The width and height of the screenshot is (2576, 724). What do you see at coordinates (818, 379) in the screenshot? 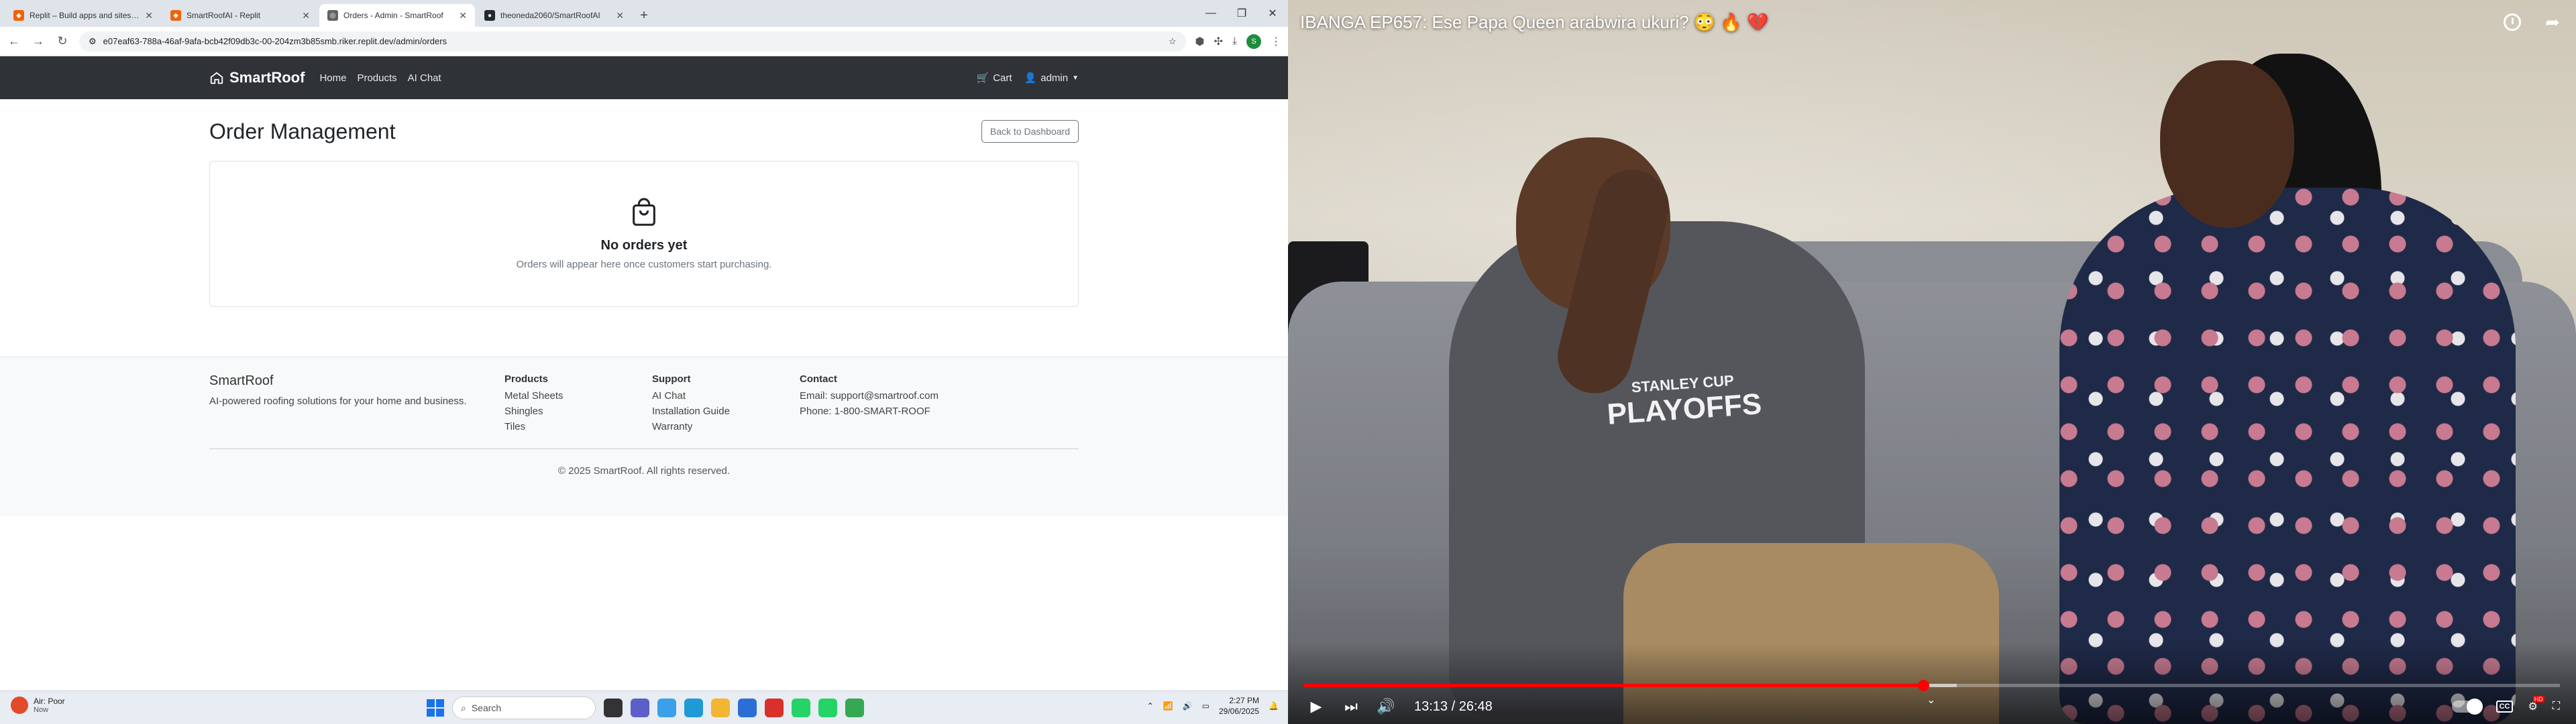
I see `footer-contact-heading: Contact` at bounding box center [818, 379].